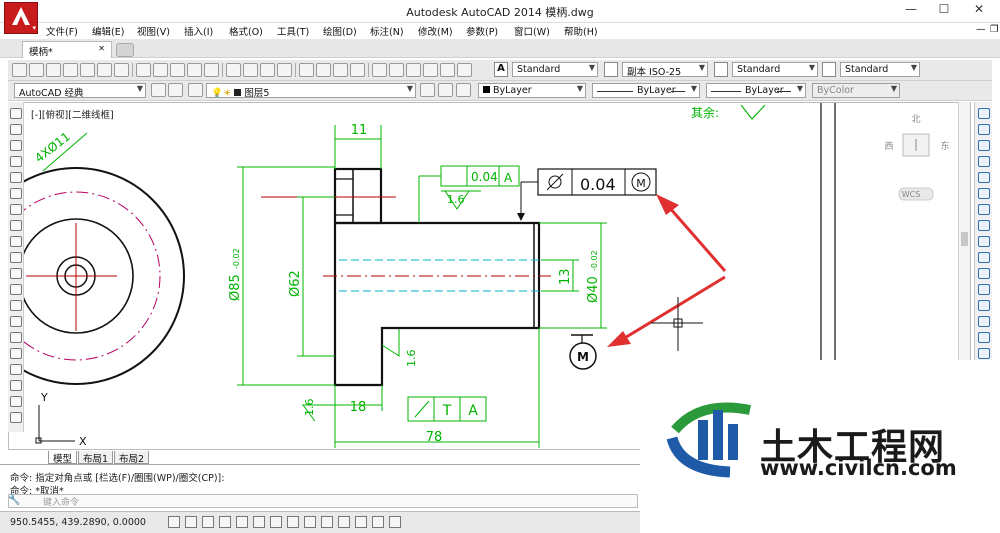 The height and width of the screenshot is (533, 1000). What do you see at coordinates (646, 90) in the screenshot?
I see `linetype-select: ByLayer ▼` at bounding box center [646, 90].